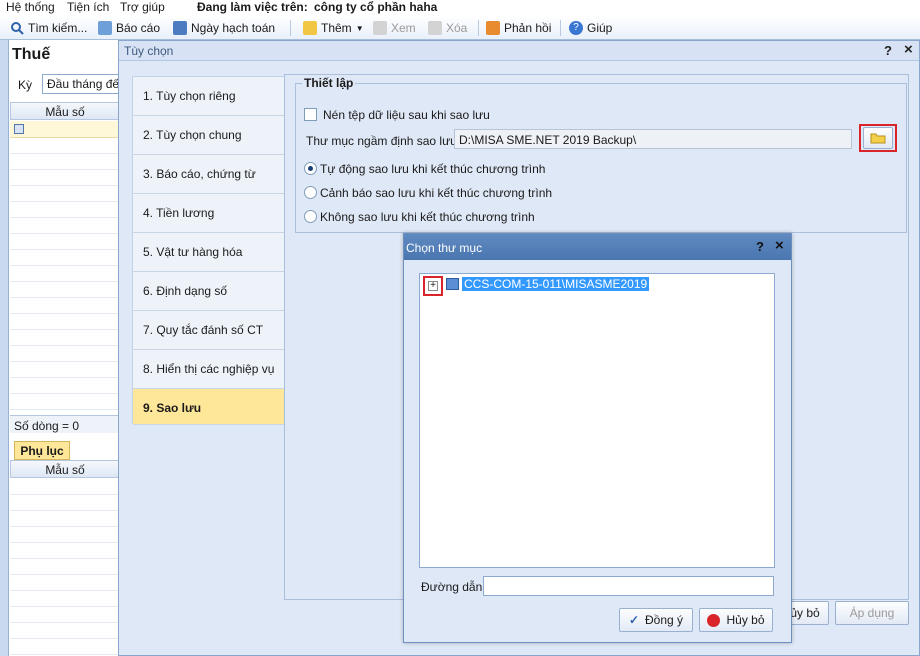 Image resolution: width=920 pixels, height=656 pixels. What do you see at coordinates (310, 28) in the screenshot?
I see `add-icon` at bounding box center [310, 28].